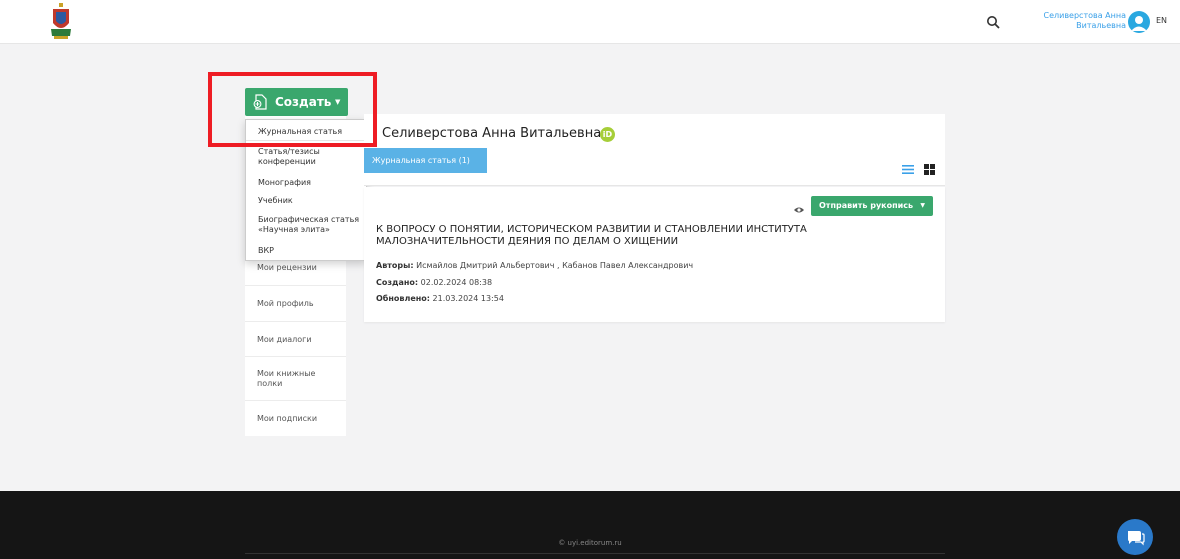 The width and height of the screenshot is (1180, 559). I want to click on menu-item-monograph: Монография, so click(284, 183).